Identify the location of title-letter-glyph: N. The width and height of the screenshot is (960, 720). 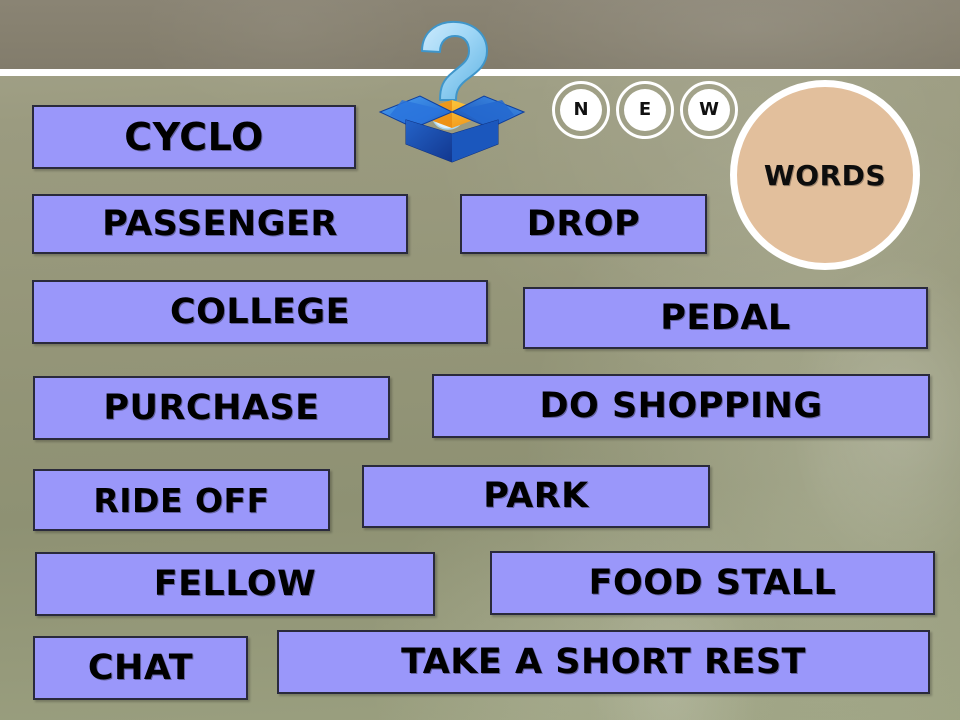
(581, 109).